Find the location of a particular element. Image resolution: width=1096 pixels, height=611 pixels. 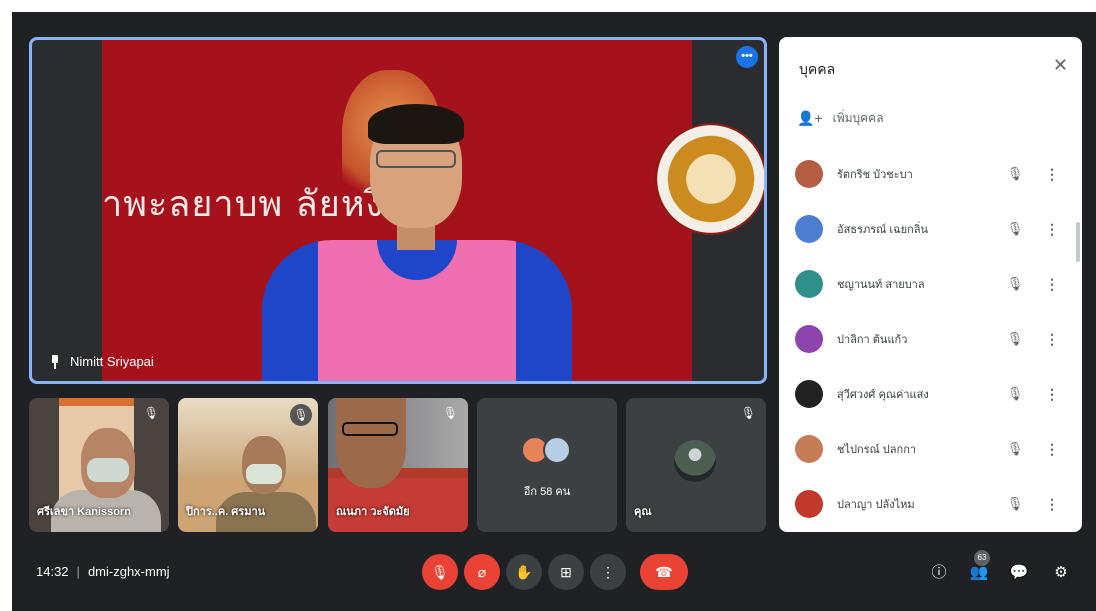

participant-name: ณนภา วะจัดมัย is located at coordinates (373, 512).